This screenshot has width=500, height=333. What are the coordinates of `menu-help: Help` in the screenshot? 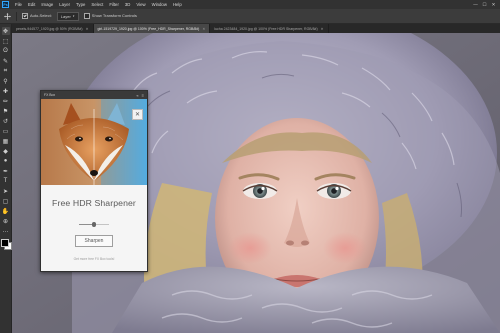 It's located at (177, 4).